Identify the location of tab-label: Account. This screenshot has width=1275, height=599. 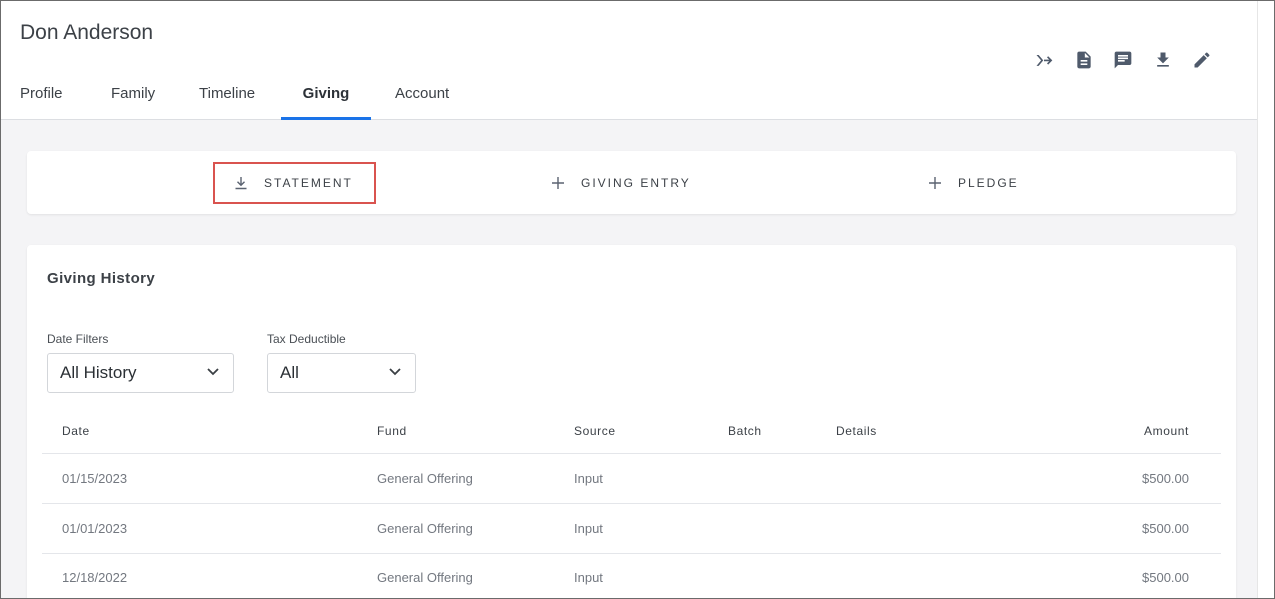
(422, 93).